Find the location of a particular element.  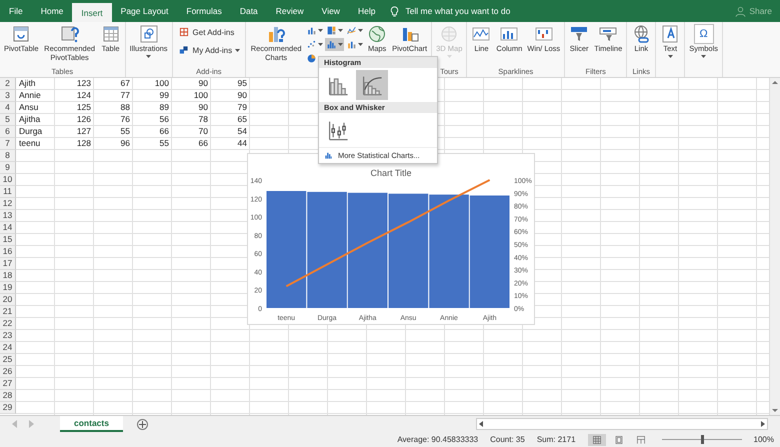

row-number: 10 is located at coordinates (8, 180).